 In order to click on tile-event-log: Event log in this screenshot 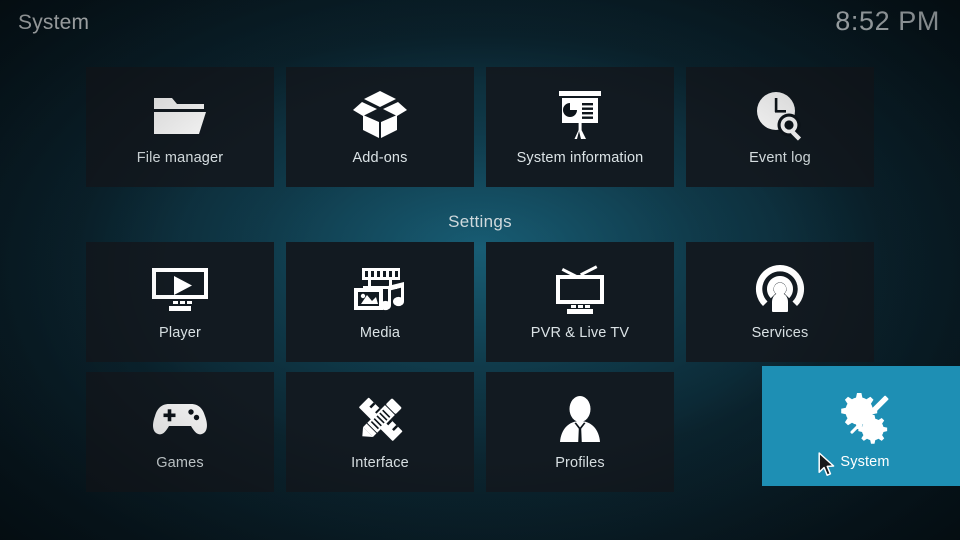, I will do `click(780, 127)`.